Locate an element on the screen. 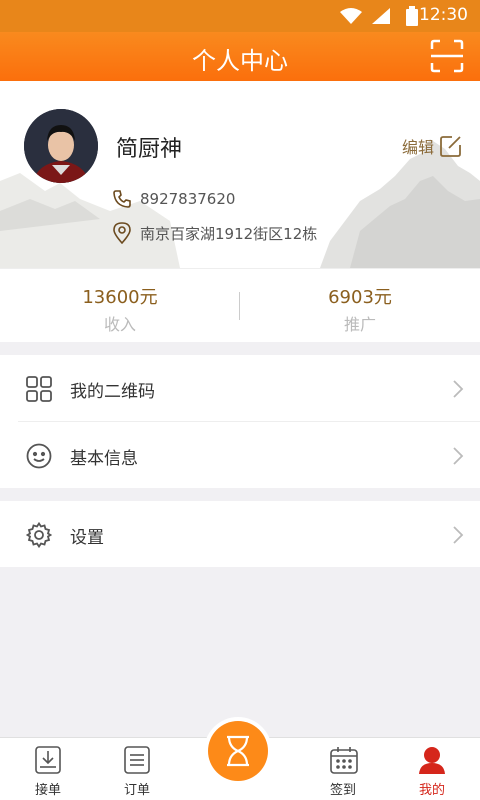 This screenshot has width=480, height=800. promotion-value: 6903元 is located at coordinates (360, 297).